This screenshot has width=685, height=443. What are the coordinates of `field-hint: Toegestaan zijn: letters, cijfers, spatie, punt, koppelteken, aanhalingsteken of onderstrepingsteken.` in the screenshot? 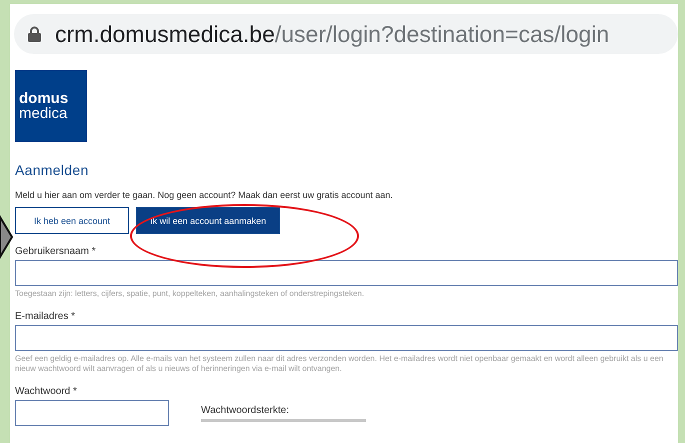 It's located at (190, 294).